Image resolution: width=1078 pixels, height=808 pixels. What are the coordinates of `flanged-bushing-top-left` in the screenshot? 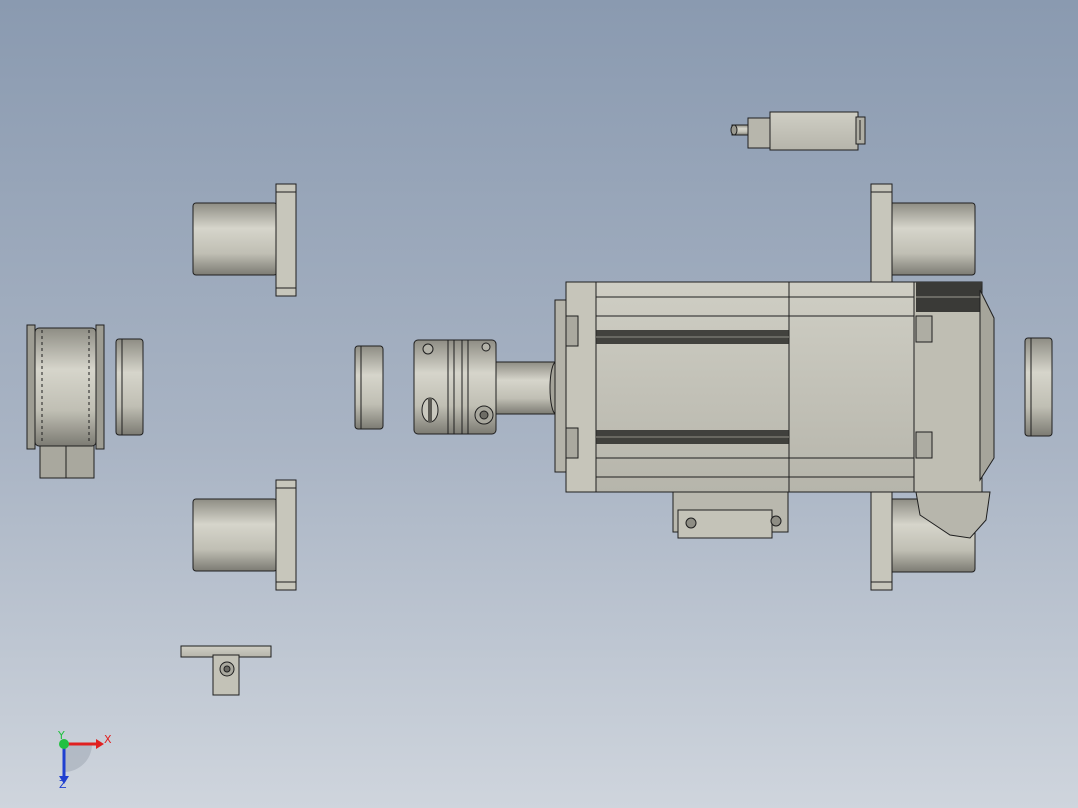 It's located at (244, 240).